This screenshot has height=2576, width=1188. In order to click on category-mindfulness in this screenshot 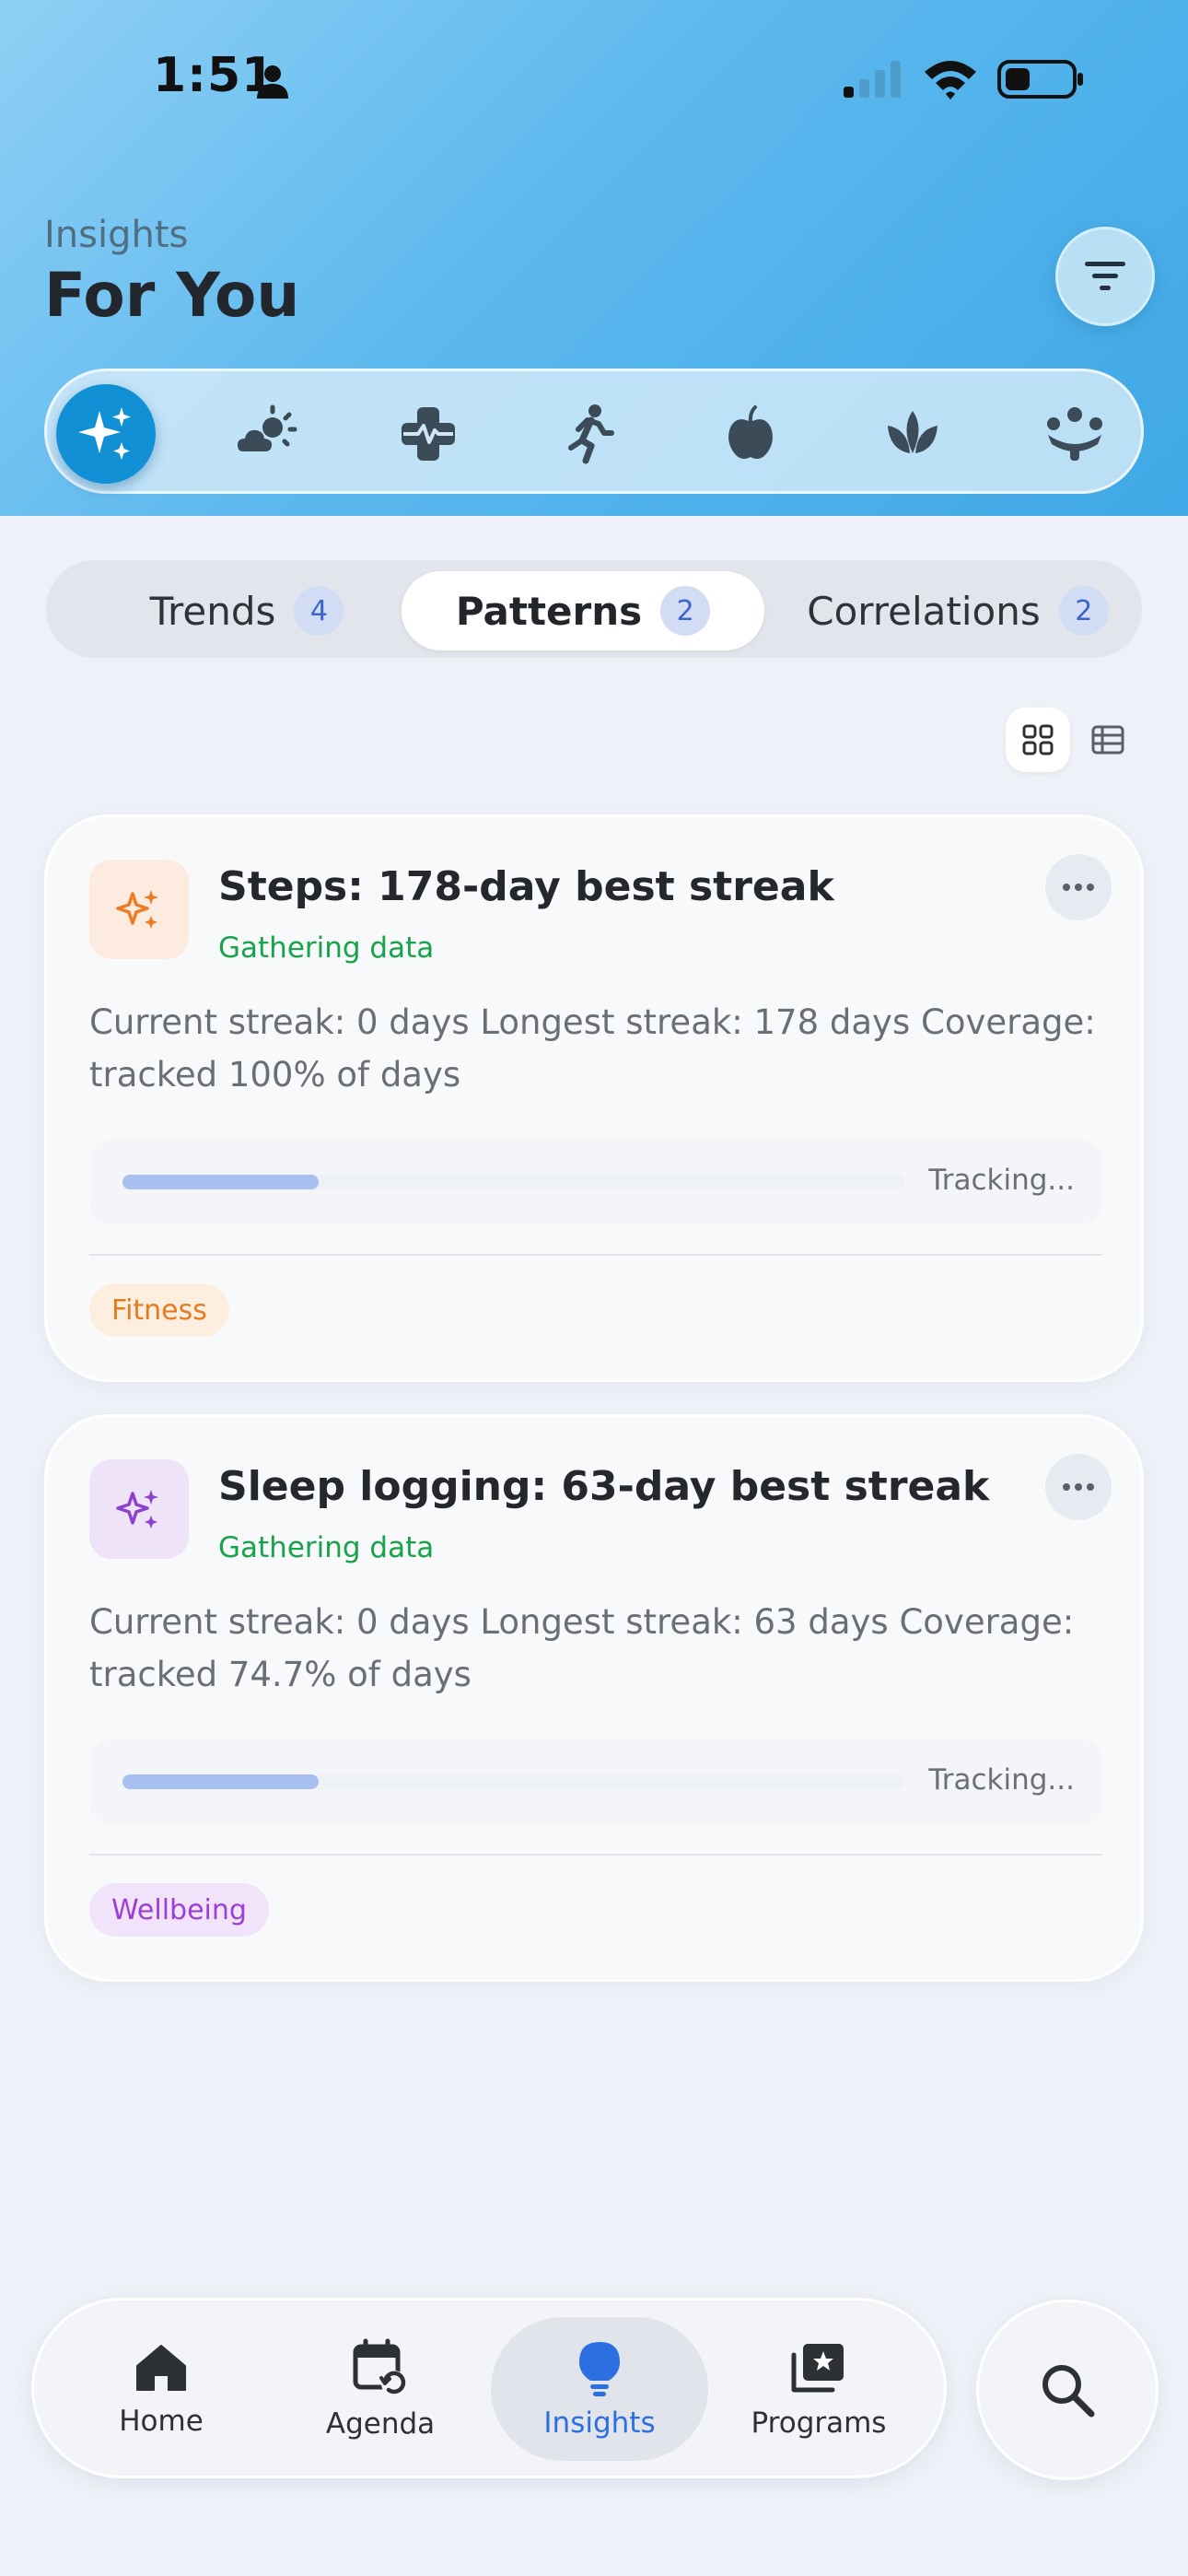, I will do `click(912, 434)`.